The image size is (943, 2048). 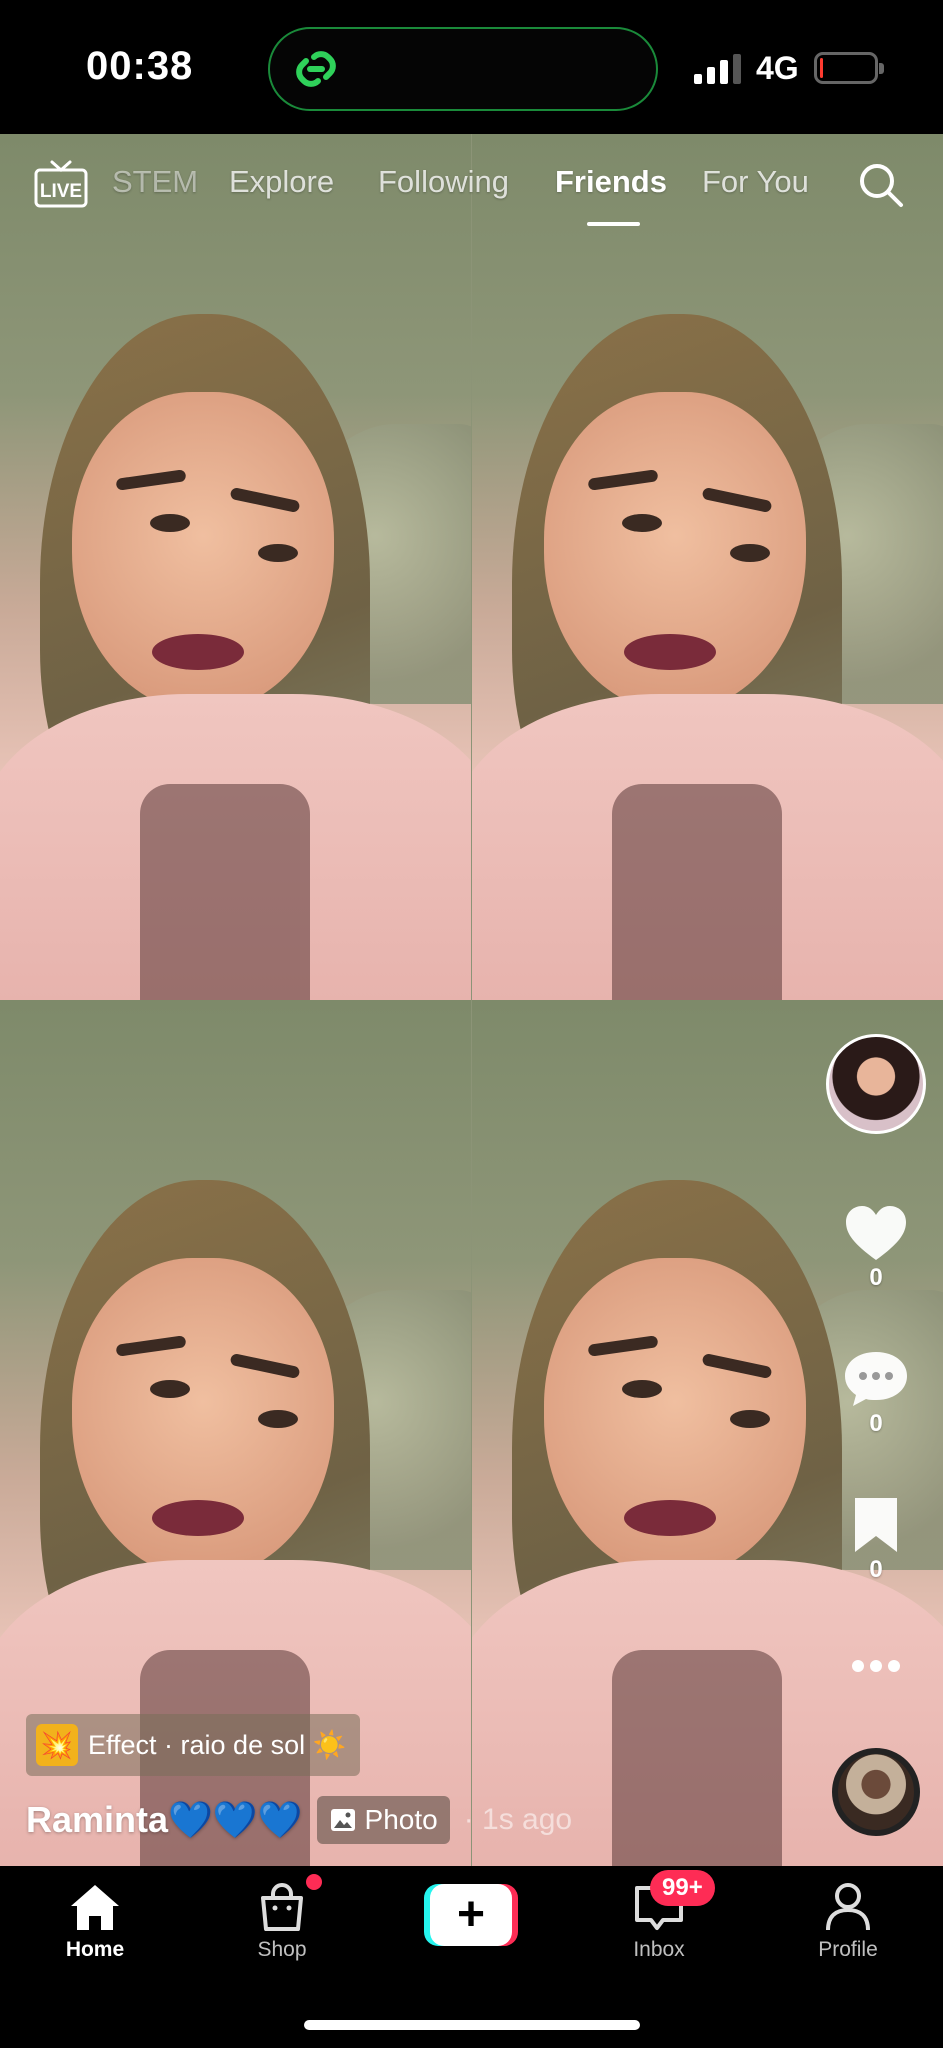 What do you see at coordinates (876, 1525) in the screenshot?
I see `bookmark-icon` at bounding box center [876, 1525].